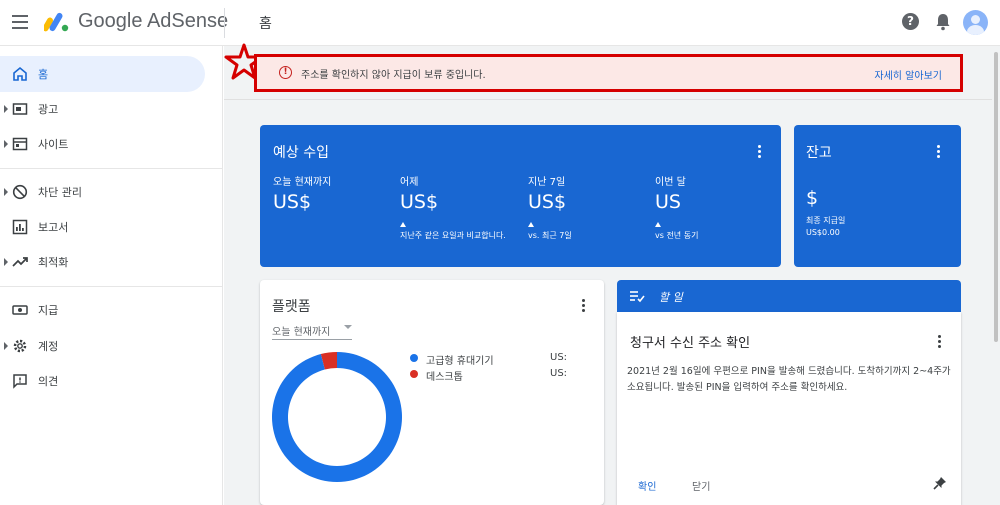 This screenshot has height=505, width=1000. I want to click on sidebar-item-label: 홈, so click(43, 74).